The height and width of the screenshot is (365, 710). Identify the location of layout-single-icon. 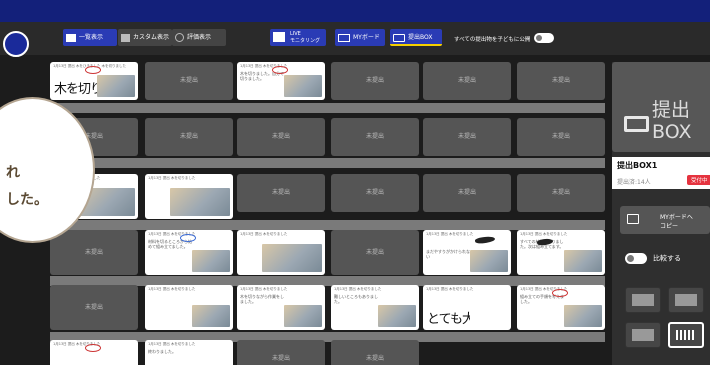
(643, 300).